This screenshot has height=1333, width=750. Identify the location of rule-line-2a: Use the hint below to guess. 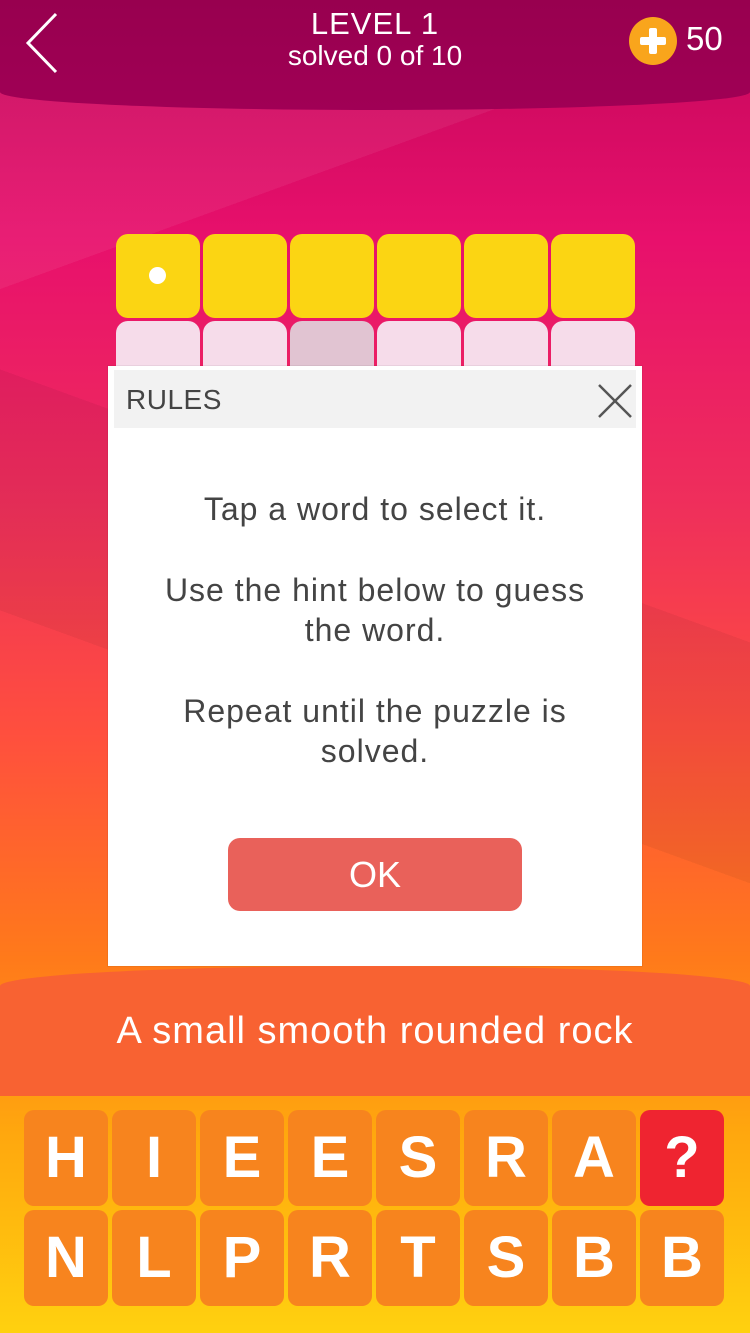
(375, 590).